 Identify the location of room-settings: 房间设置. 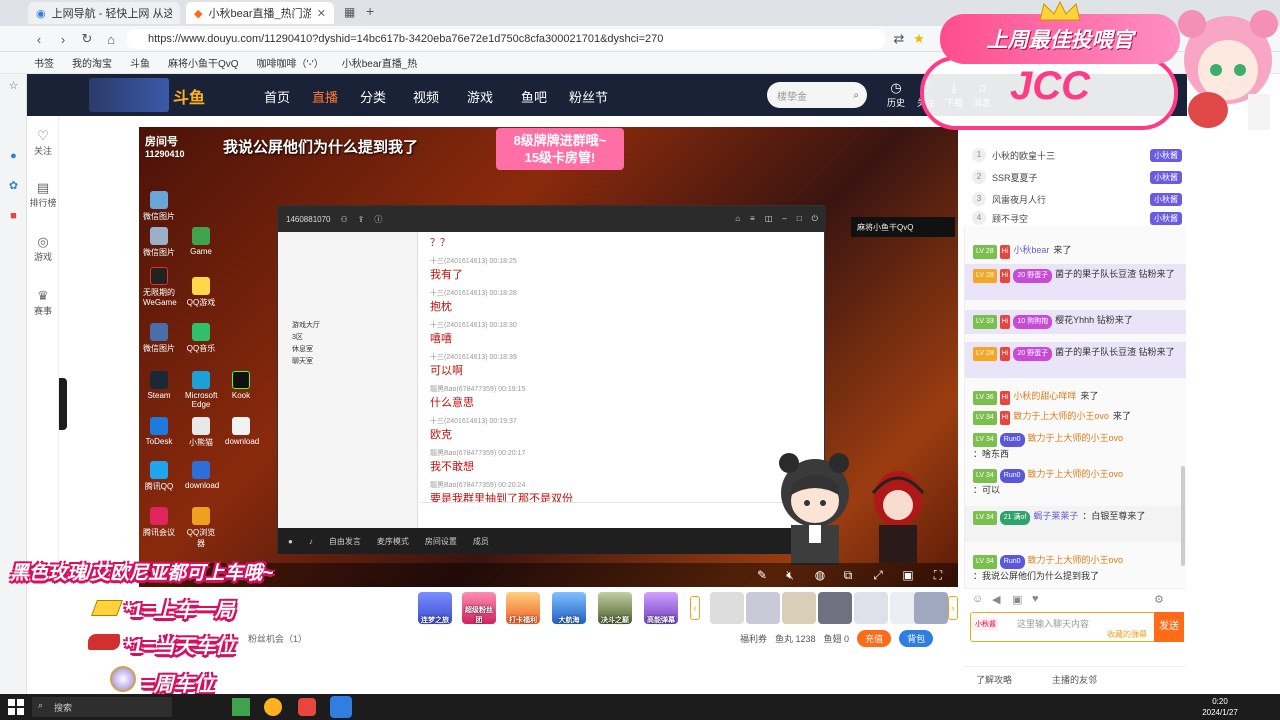
(441, 541).